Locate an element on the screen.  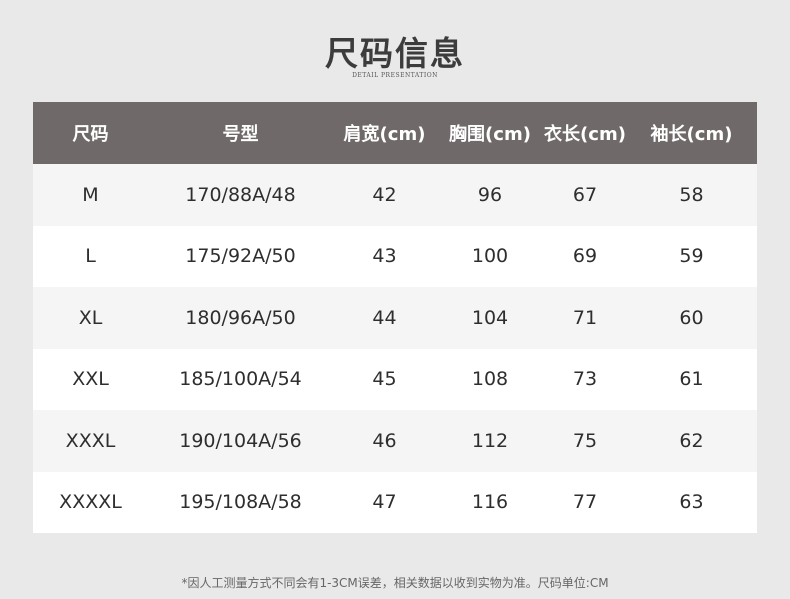
cell-model: 185/100A/54 is located at coordinates (240, 379).